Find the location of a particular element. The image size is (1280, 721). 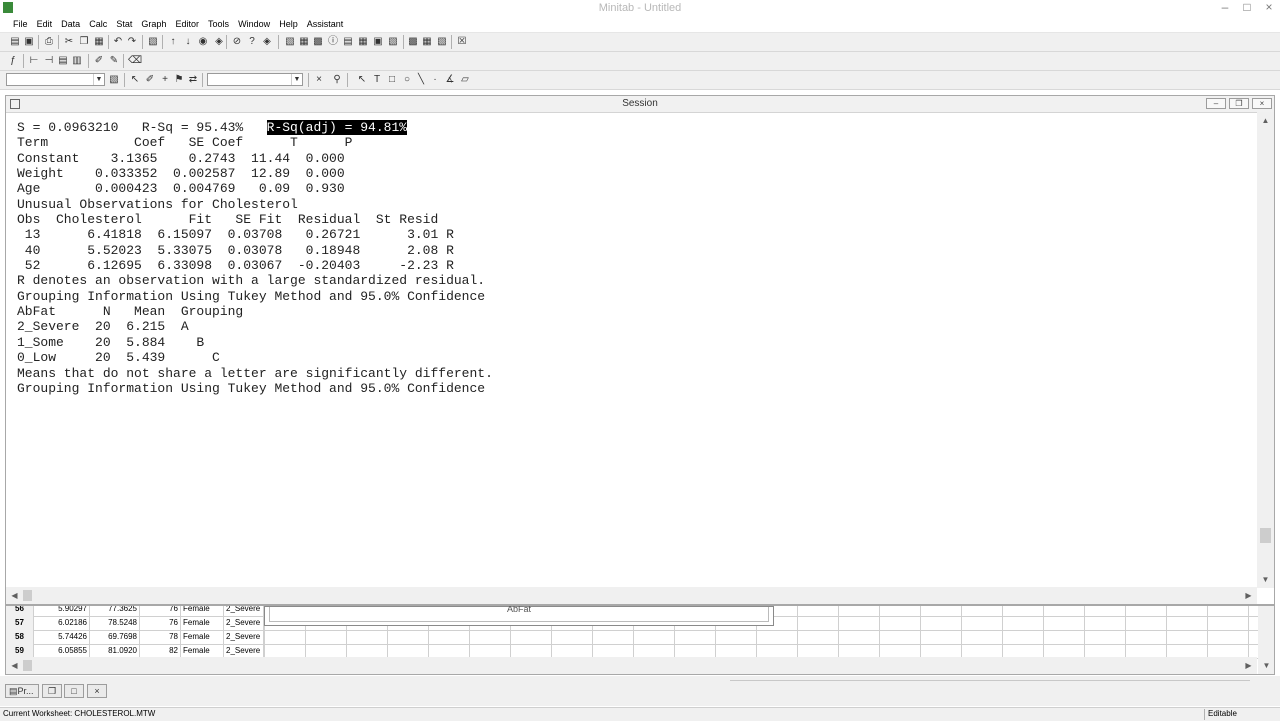

menu-file: File is located at coordinates (20, 24).